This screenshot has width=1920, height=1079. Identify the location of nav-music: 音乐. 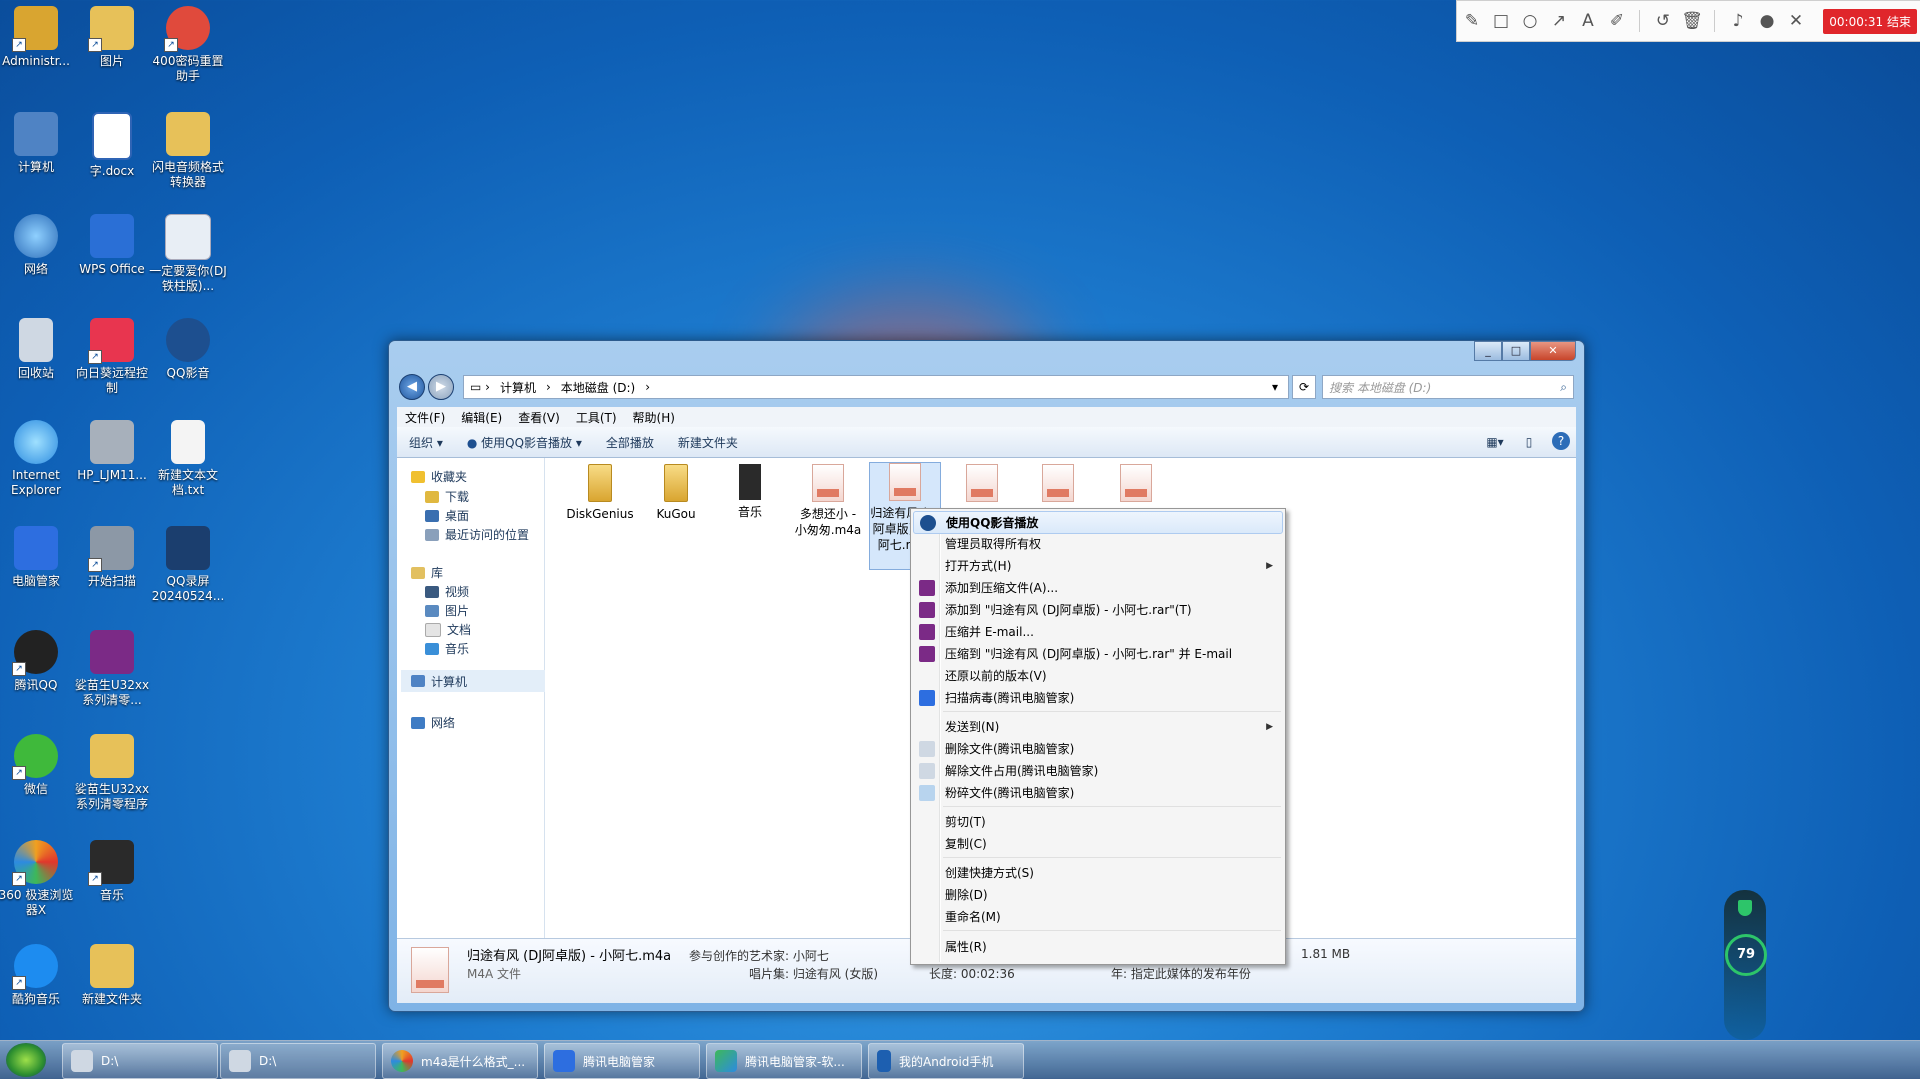
(447, 648).